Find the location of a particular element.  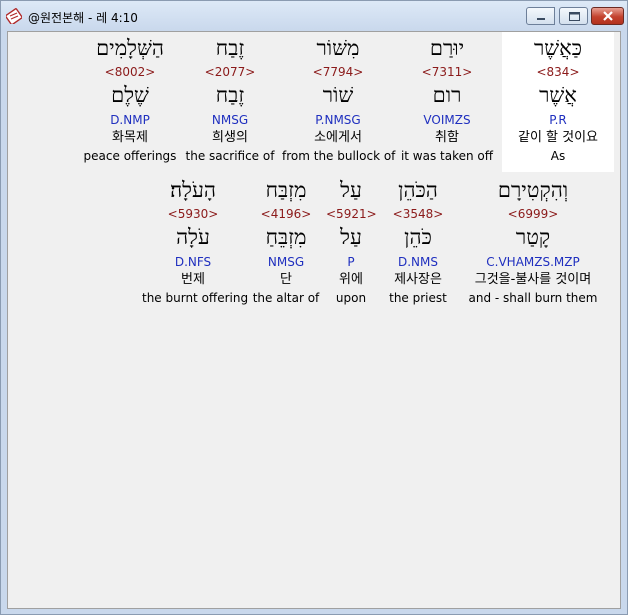

korean-gloss: 그것을-불사를 것이며 is located at coordinates (533, 279).